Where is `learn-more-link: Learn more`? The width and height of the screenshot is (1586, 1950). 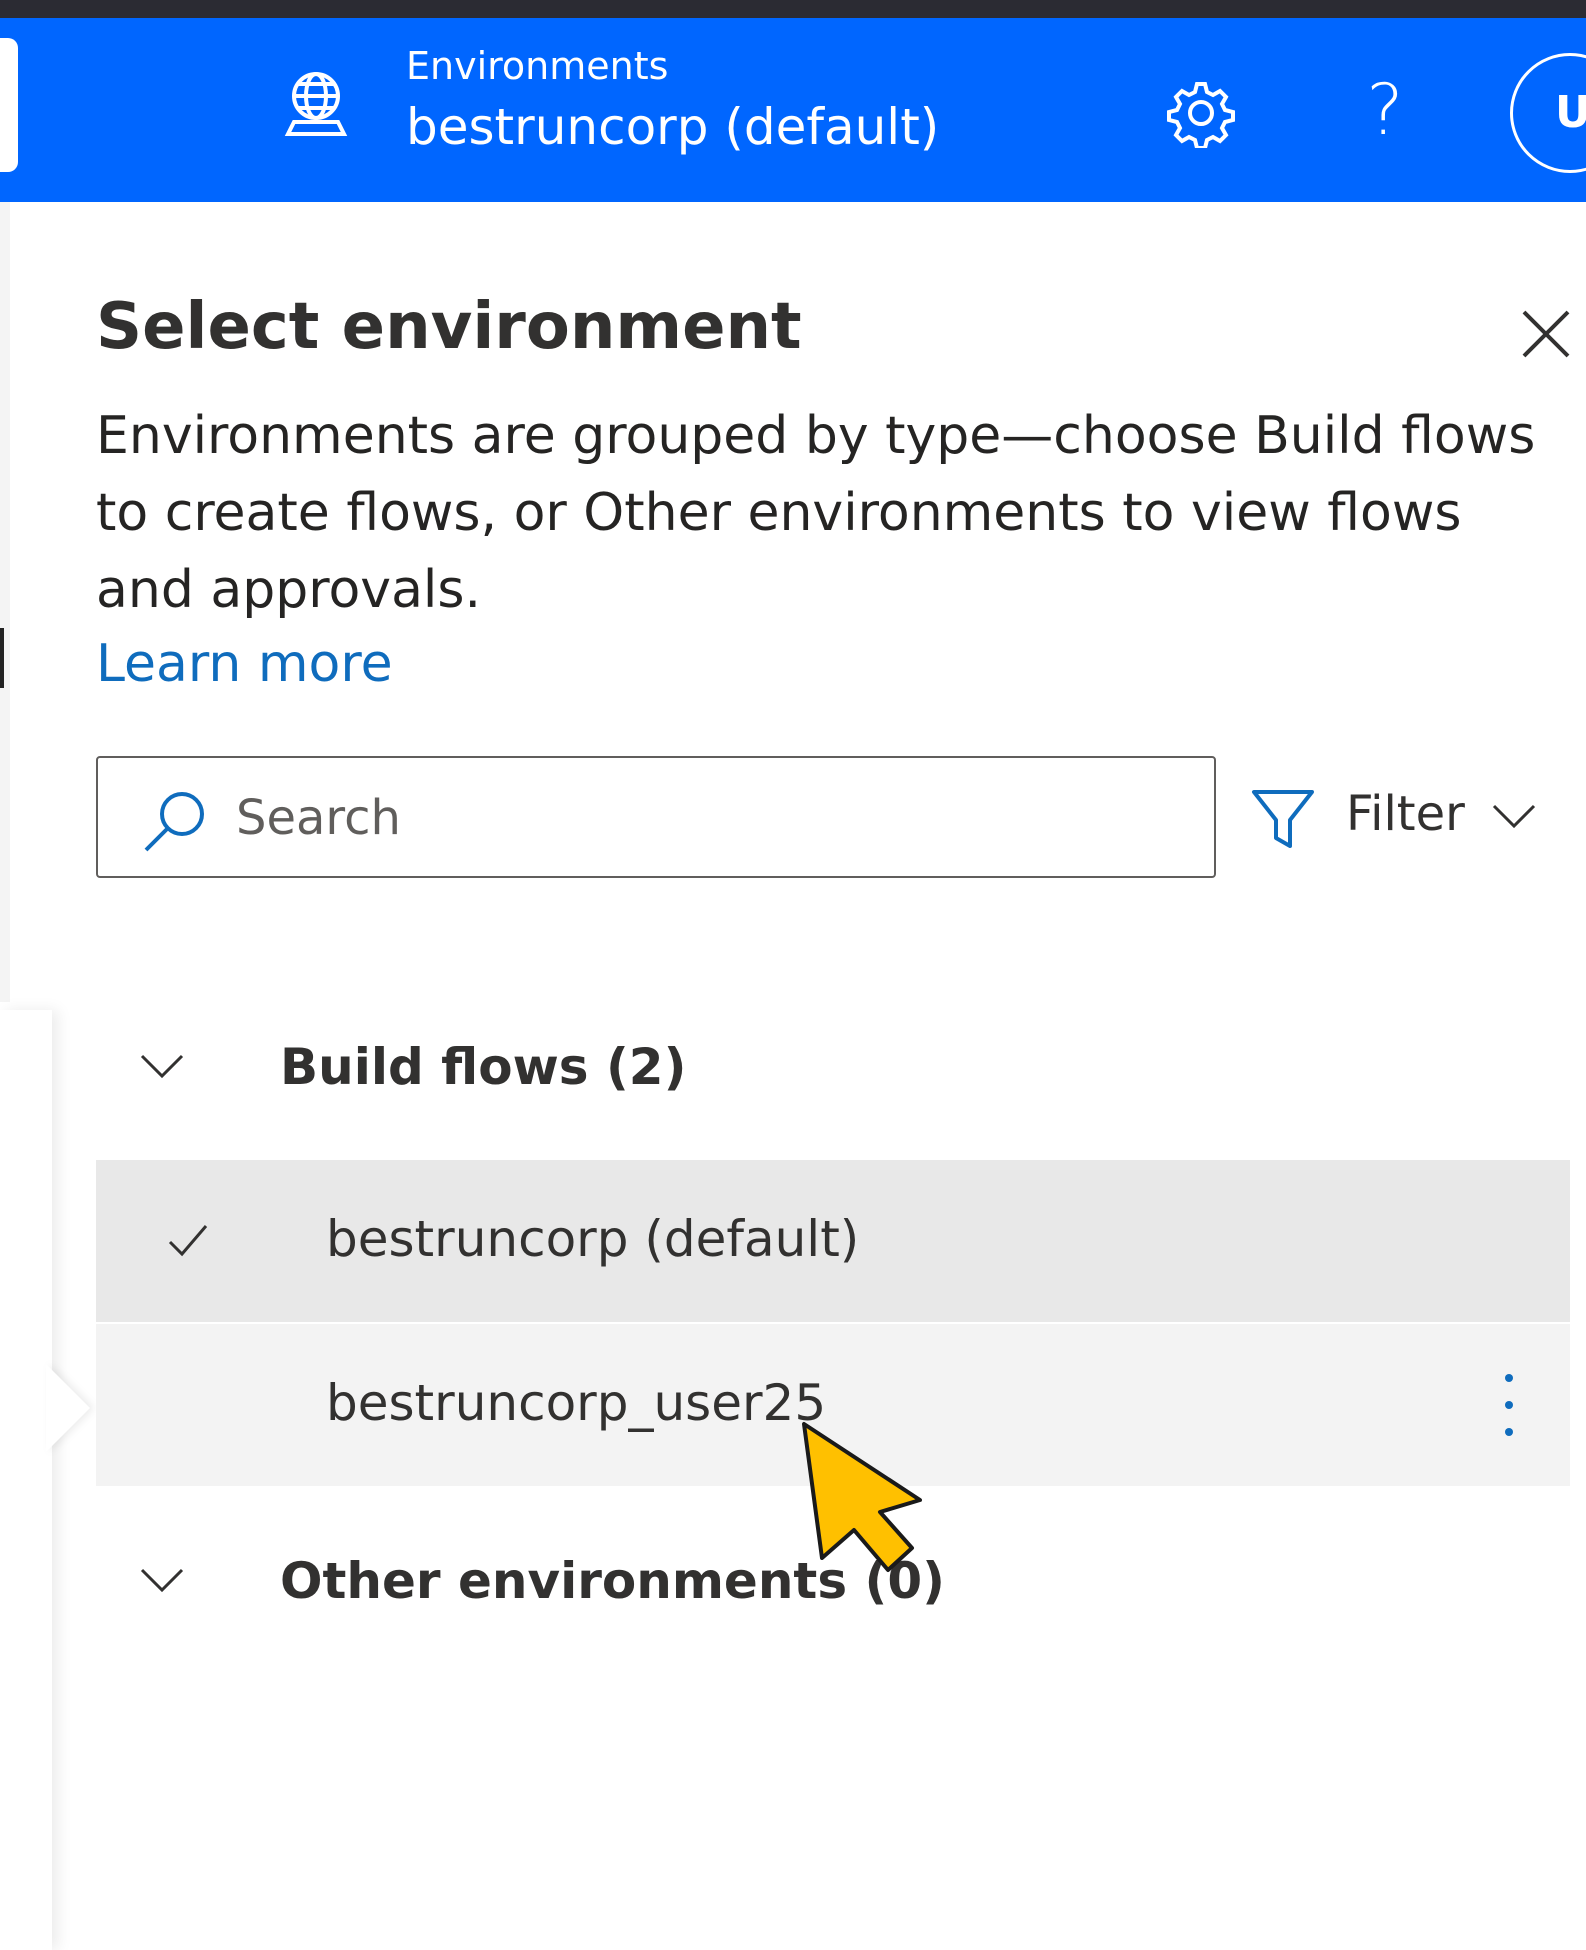 learn-more-link: Learn more is located at coordinates (244, 664).